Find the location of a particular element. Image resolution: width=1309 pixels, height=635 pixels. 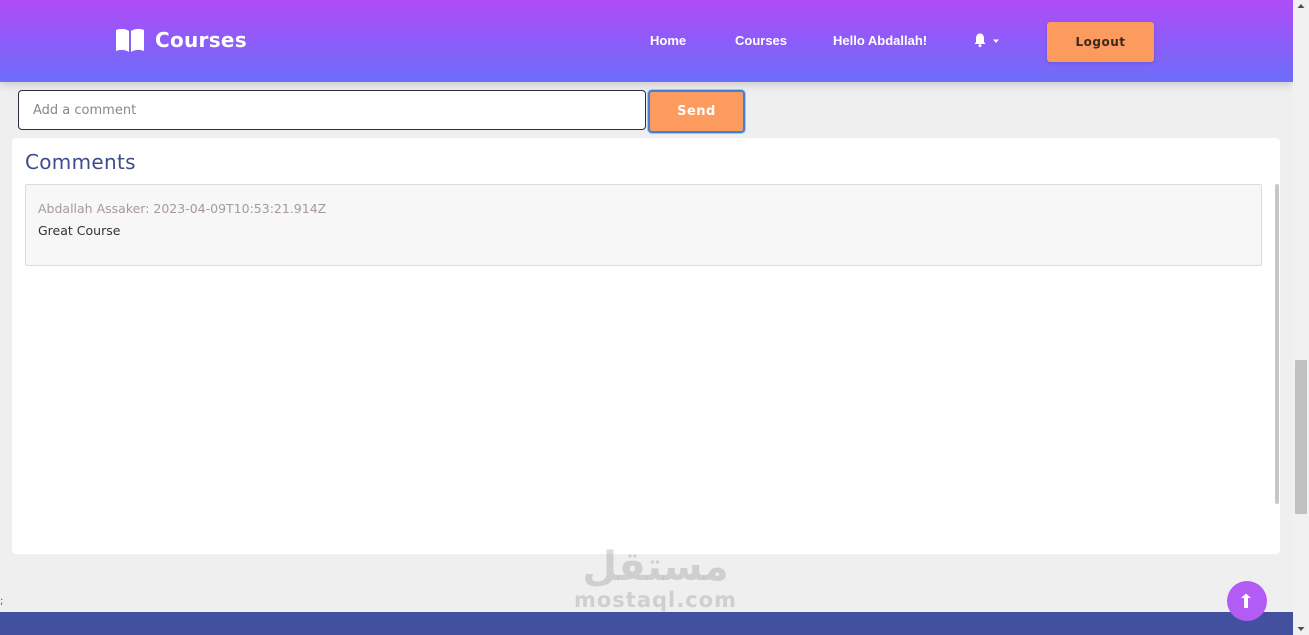

arrow-up-icon is located at coordinates (1246, 600).